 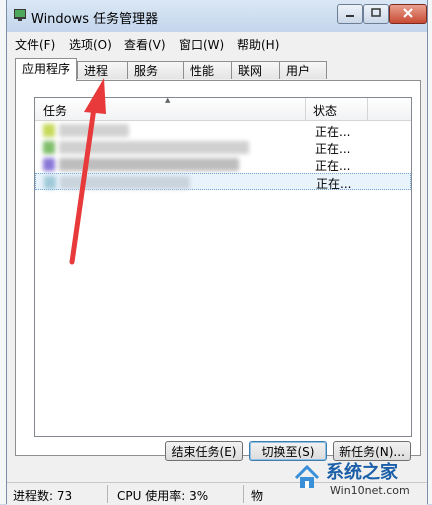 What do you see at coordinates (90, 44) in the screenshot?
I see `menu-options: 选项(O)` at bounding box center [90, 44].